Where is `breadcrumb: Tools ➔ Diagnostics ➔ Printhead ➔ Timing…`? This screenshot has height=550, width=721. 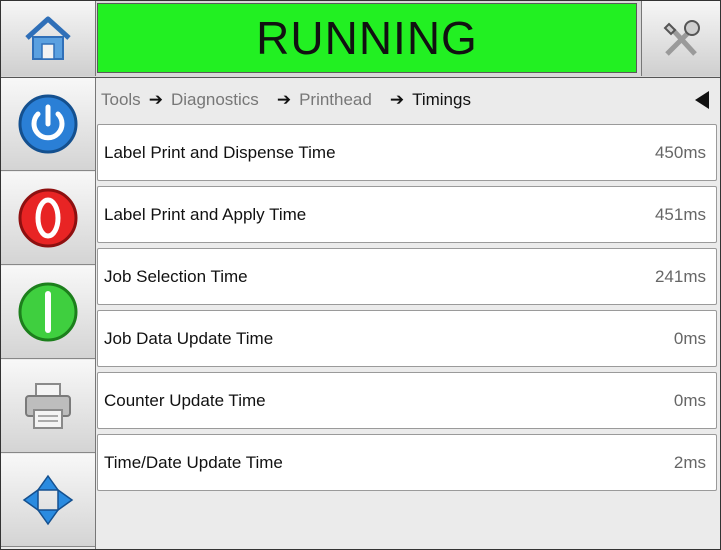 breadcrumb: Tools ➔ Diagnostics ➔ Printhead ➔ Timing… is located at coordinates (407, 100).